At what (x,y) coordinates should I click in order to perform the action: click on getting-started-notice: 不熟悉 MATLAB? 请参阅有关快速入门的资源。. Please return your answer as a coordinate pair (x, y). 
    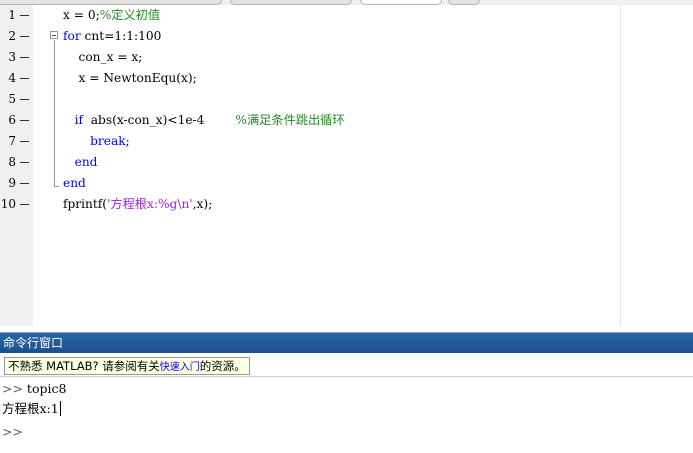
    Looking at the image, I should click on (127, 366).